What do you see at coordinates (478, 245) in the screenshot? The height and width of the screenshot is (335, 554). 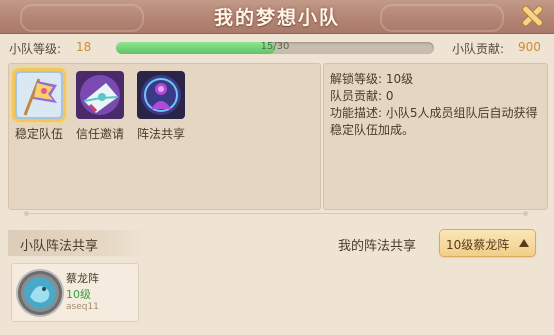 I see `formation-select-label: 10级蔡龙阵` at bounding box center [478, 245].